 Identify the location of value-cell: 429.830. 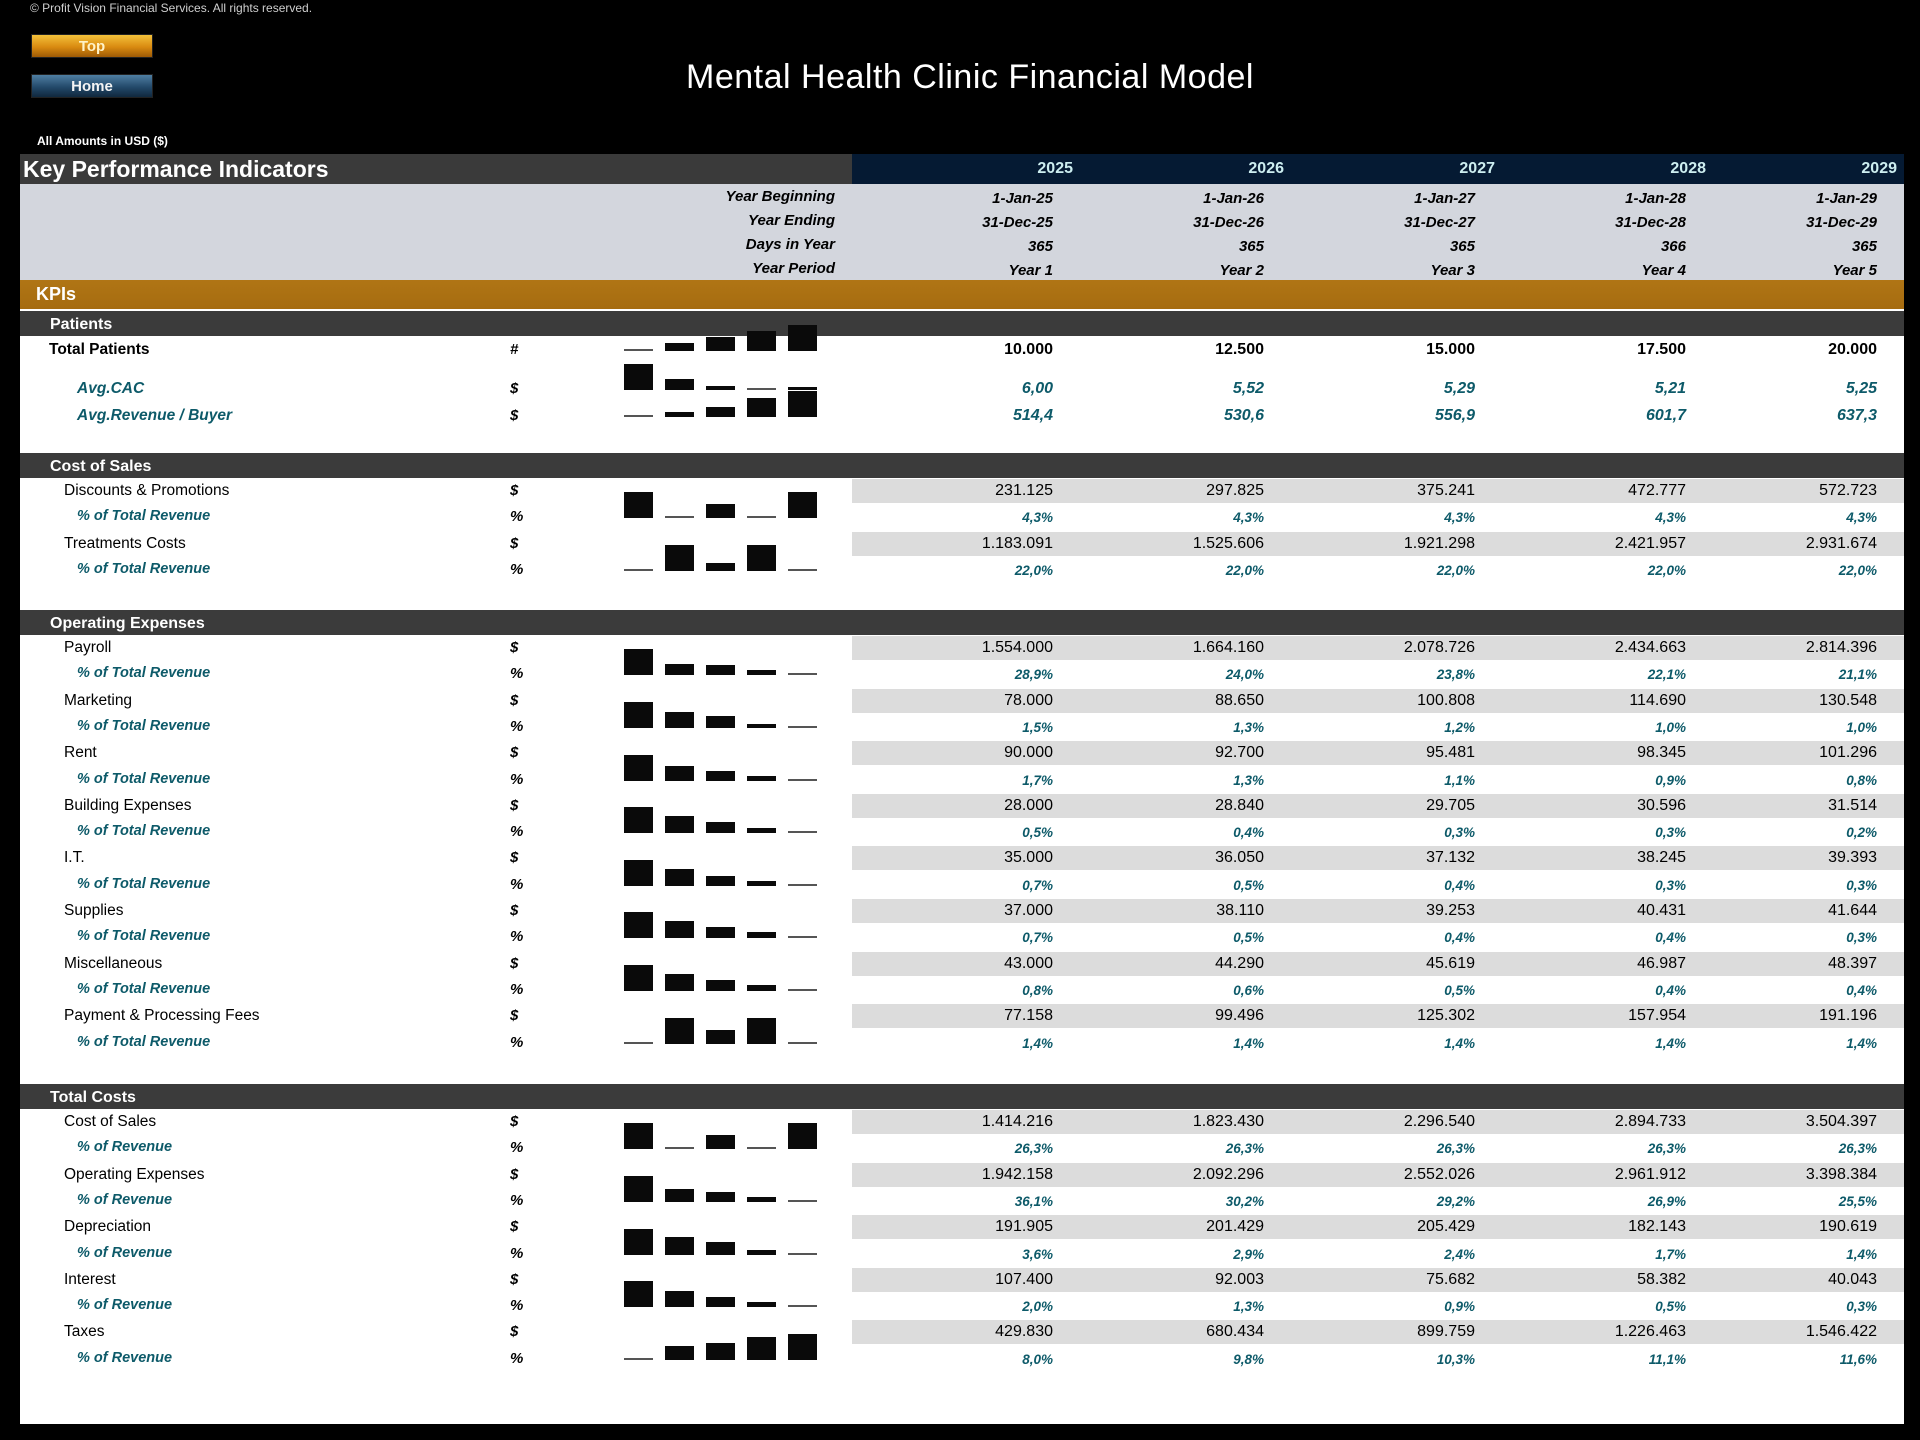
(1024, 1332).